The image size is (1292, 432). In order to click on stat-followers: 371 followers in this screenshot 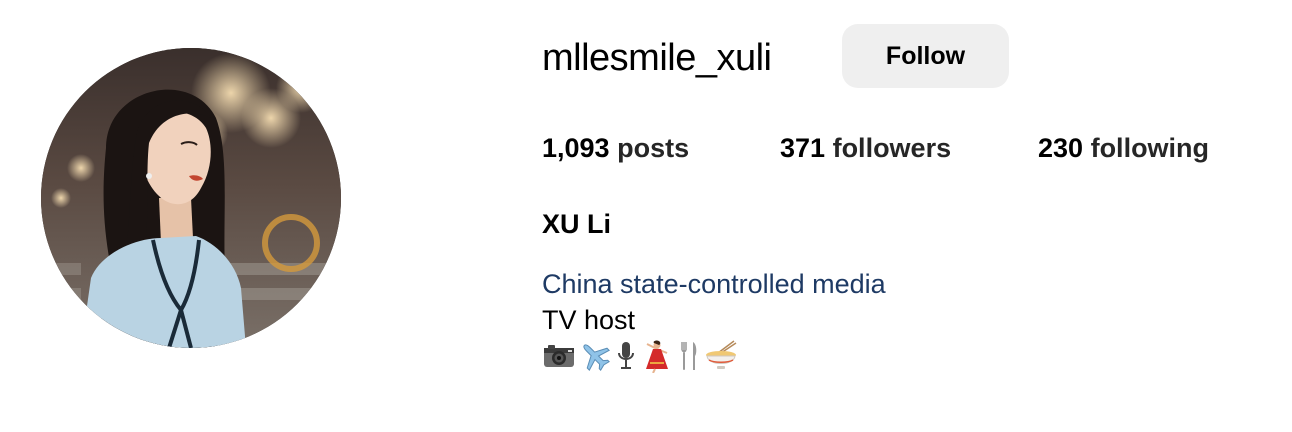, I will do `click(865, 148)`.